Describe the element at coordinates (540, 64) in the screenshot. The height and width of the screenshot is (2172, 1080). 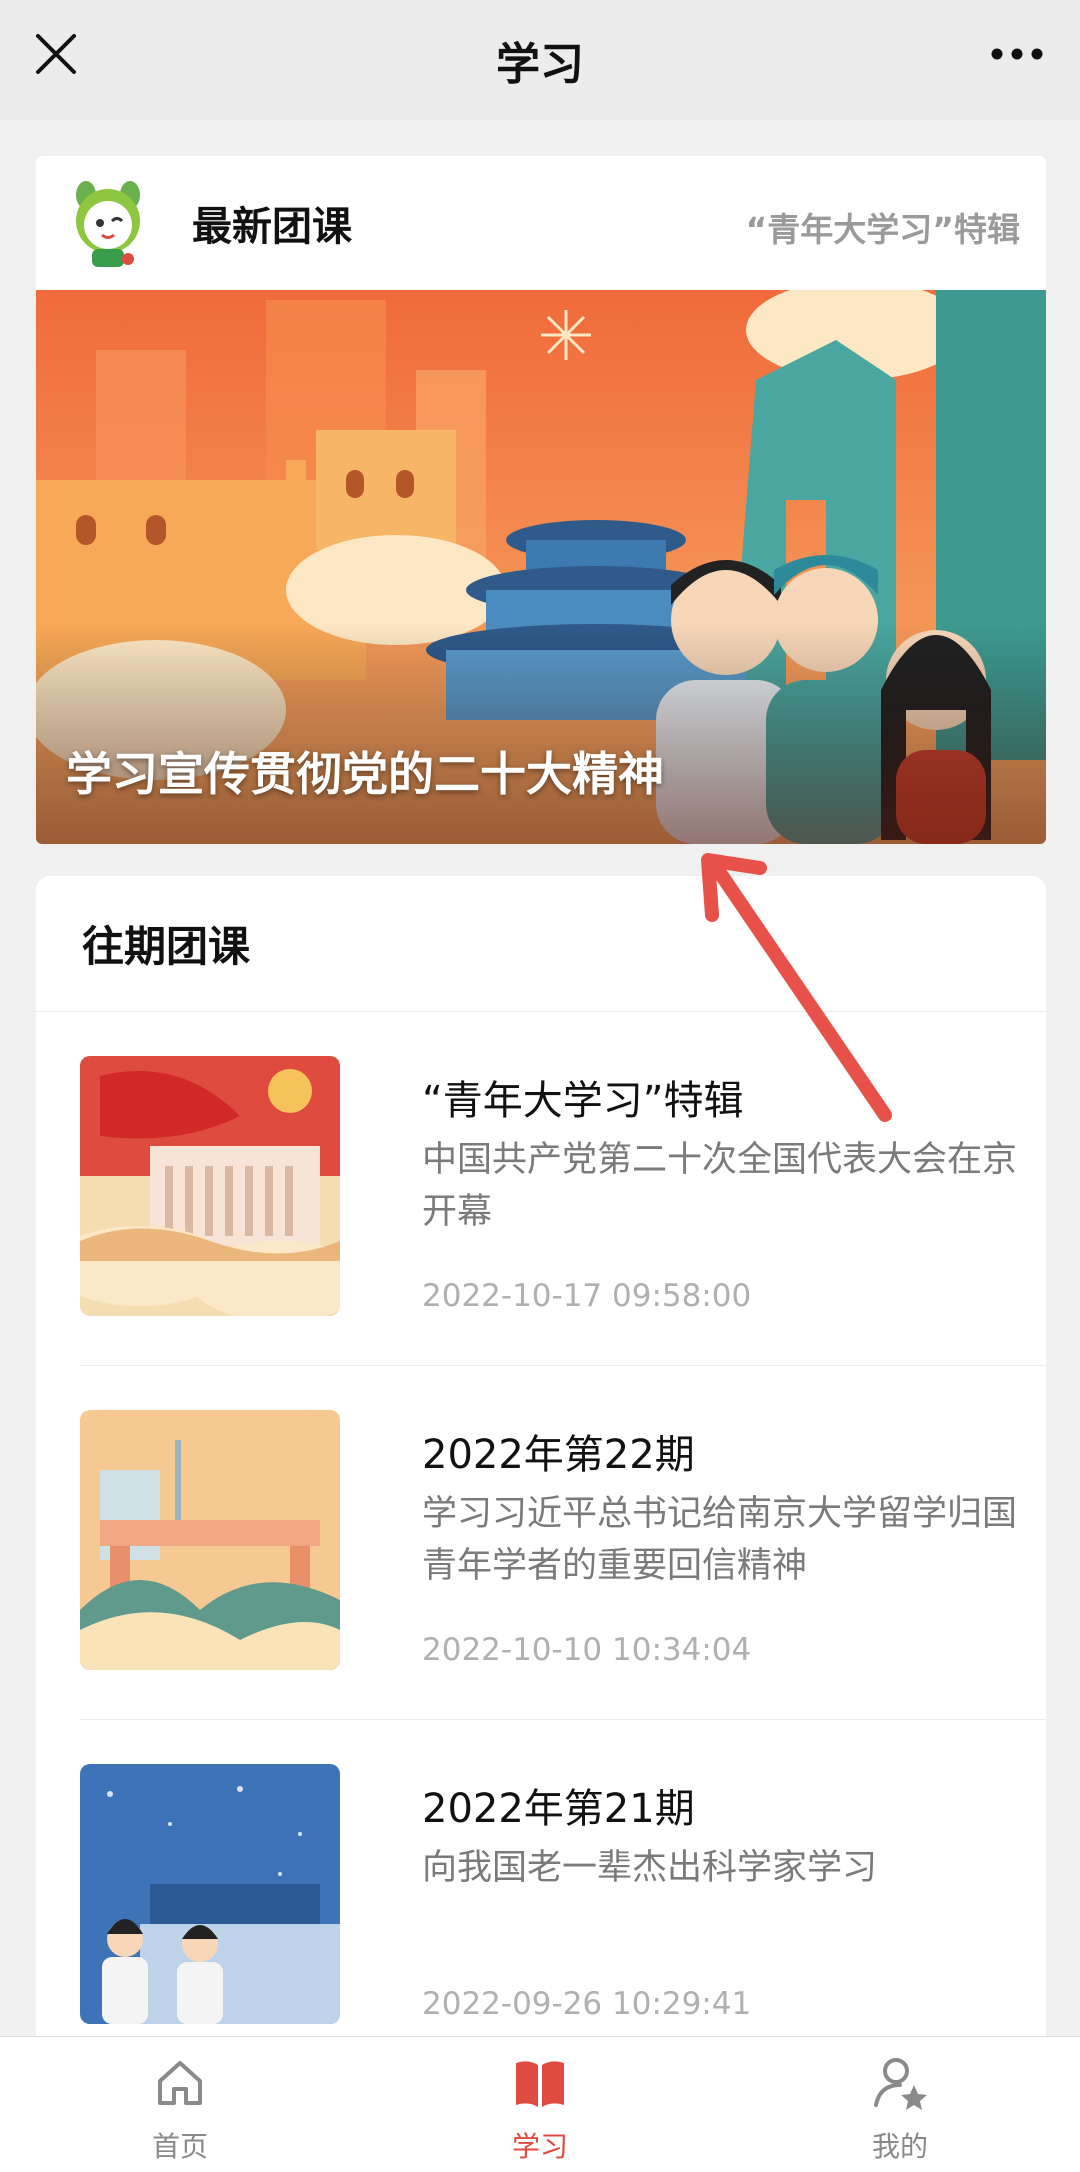
I see `page-title: 学习` at that location.